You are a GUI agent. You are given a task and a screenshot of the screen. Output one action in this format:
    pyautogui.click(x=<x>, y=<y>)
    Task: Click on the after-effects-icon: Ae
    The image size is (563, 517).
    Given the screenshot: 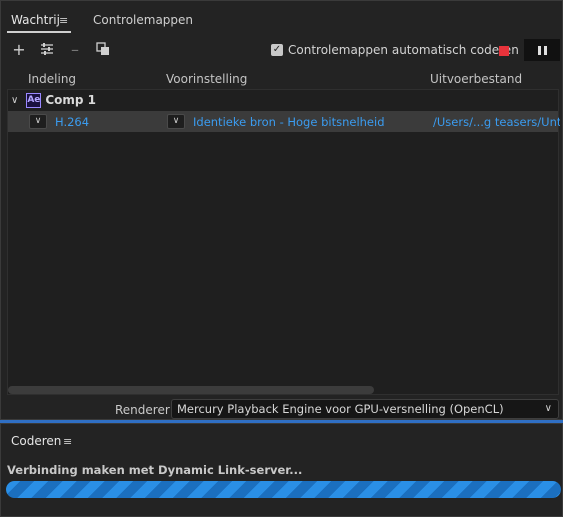 What is the action you would take?
    pyautogui.click(x=34, y=100)
    